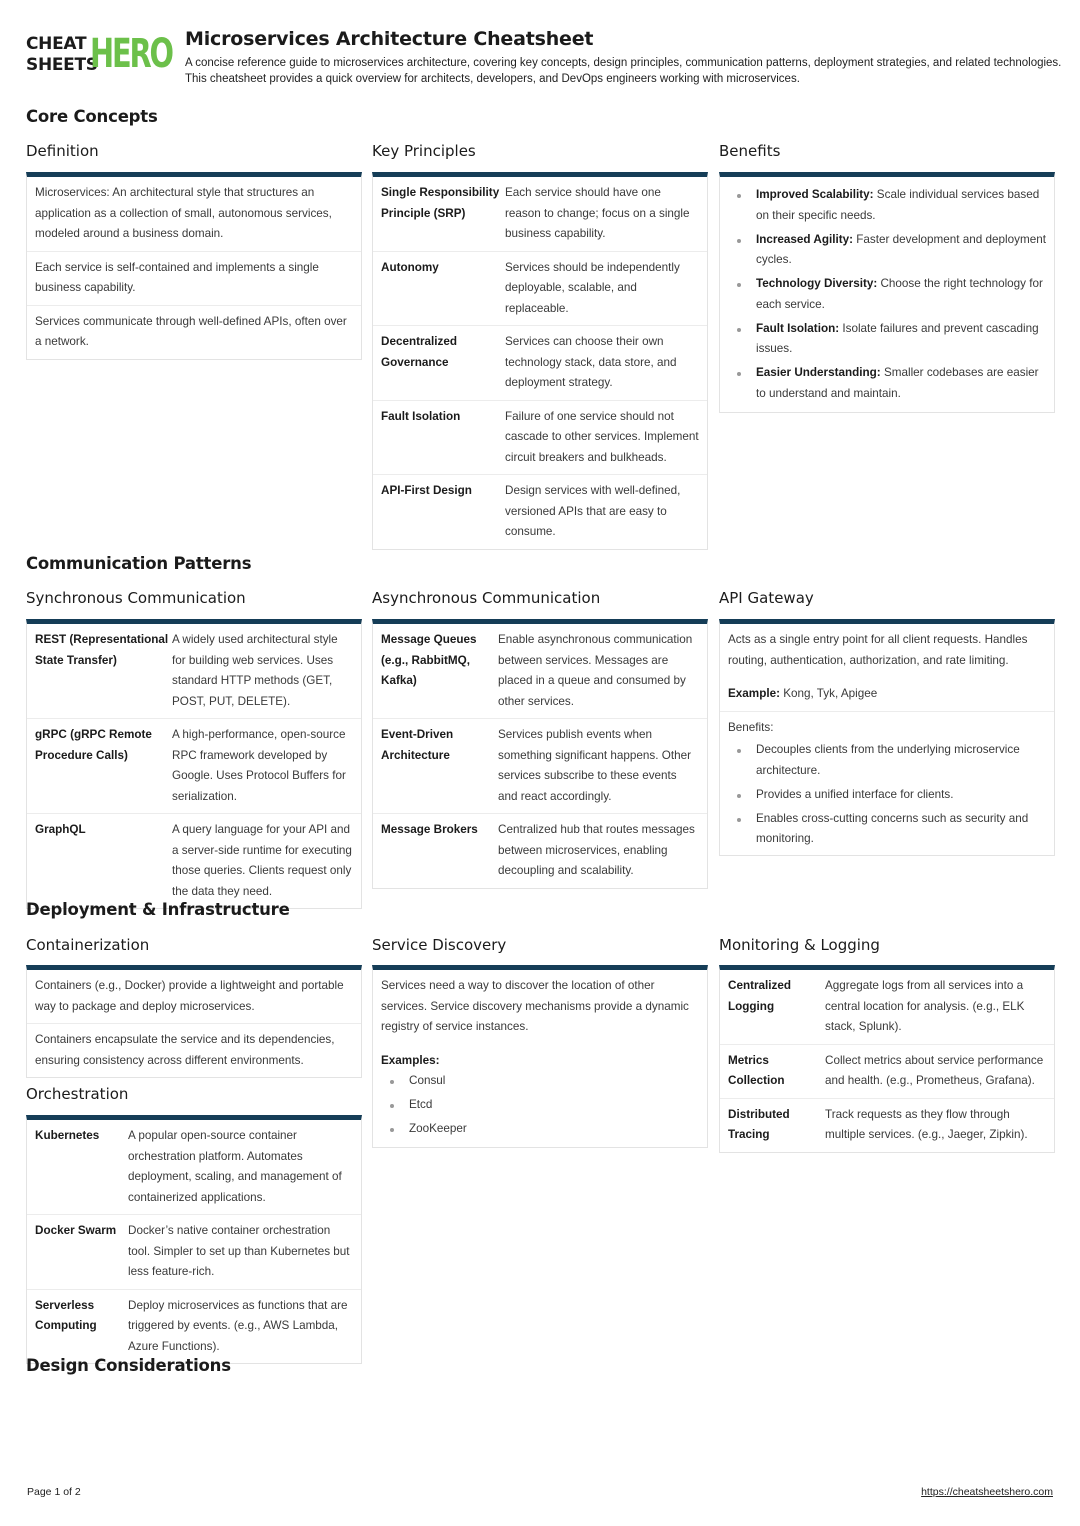 Image resolution: width=1080 pixels, height=1526 pixels. What do you see at coordinates (429, 660) in the screenshot?
I see `async-name: Message Queues (e.g., RabbitMQ, Kafka)` at bounding box center [429, 660].